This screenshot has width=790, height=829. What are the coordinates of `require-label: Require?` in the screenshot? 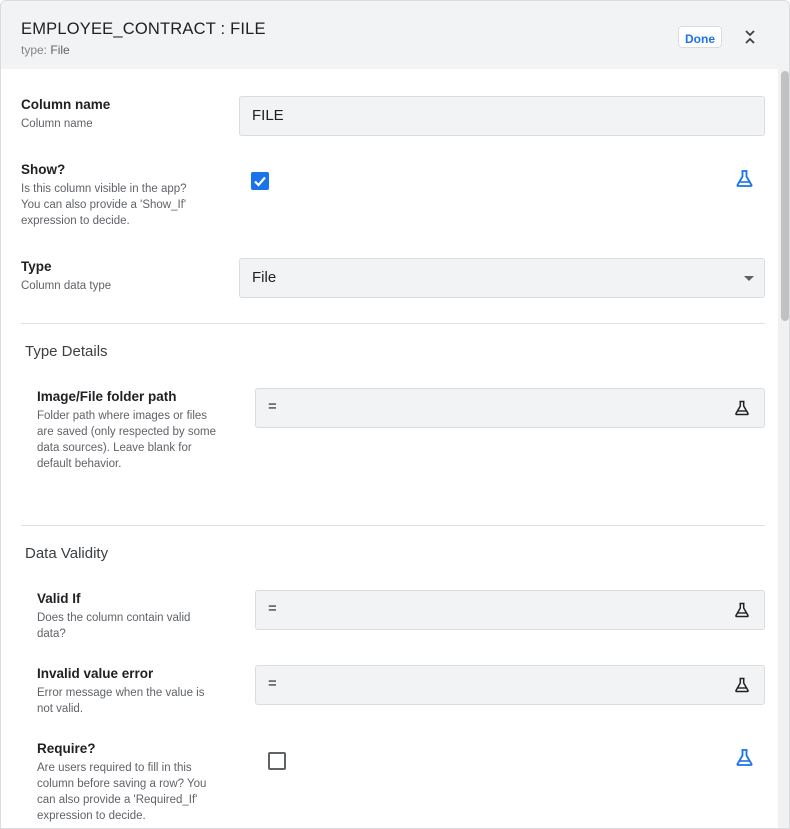 It's located at (66, 748).